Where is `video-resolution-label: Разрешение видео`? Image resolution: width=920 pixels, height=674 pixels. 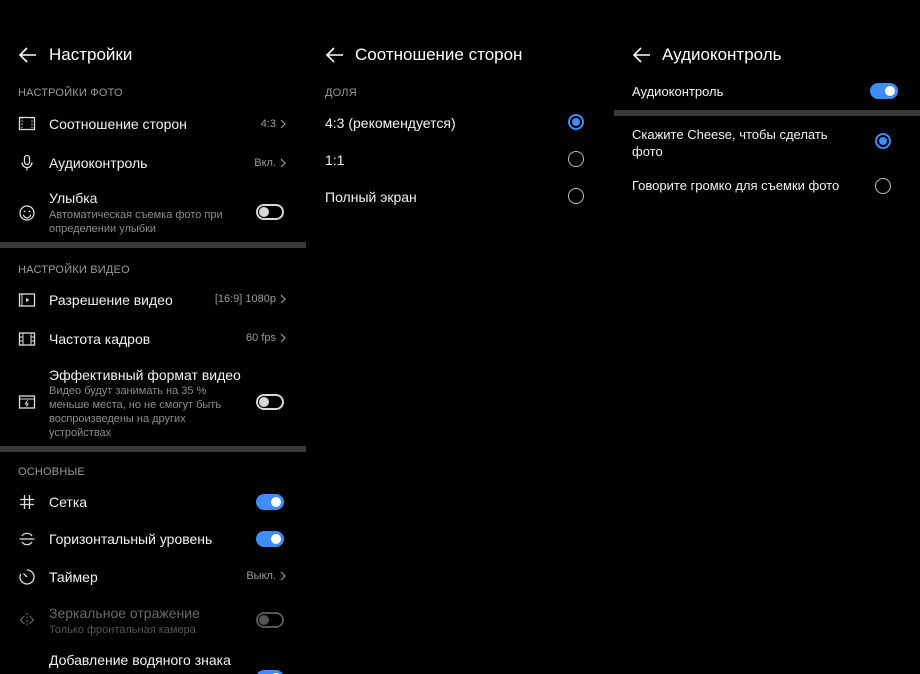
video-resolution-label: Разрешение видео is located at coordinates (111, 300).